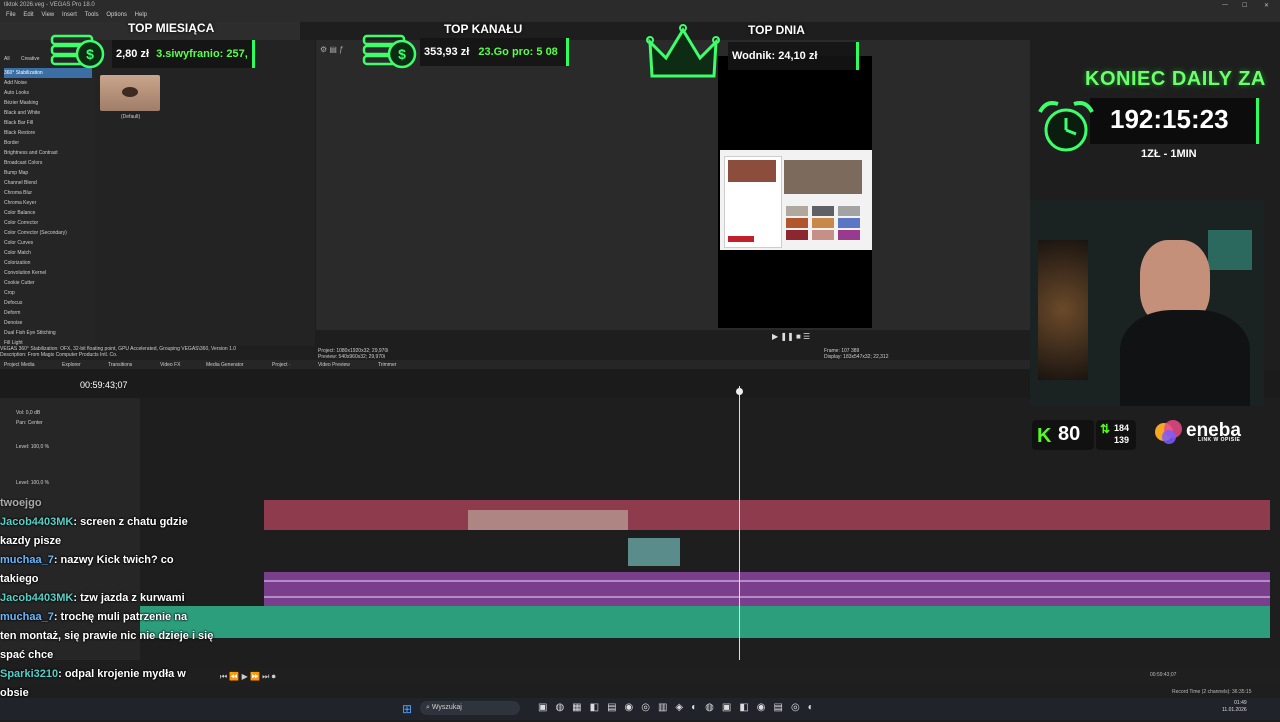 Image resolution: width=1280 pixels, height=722 pixels. I want to click on minimize-icon: —, so click(1225, 5).